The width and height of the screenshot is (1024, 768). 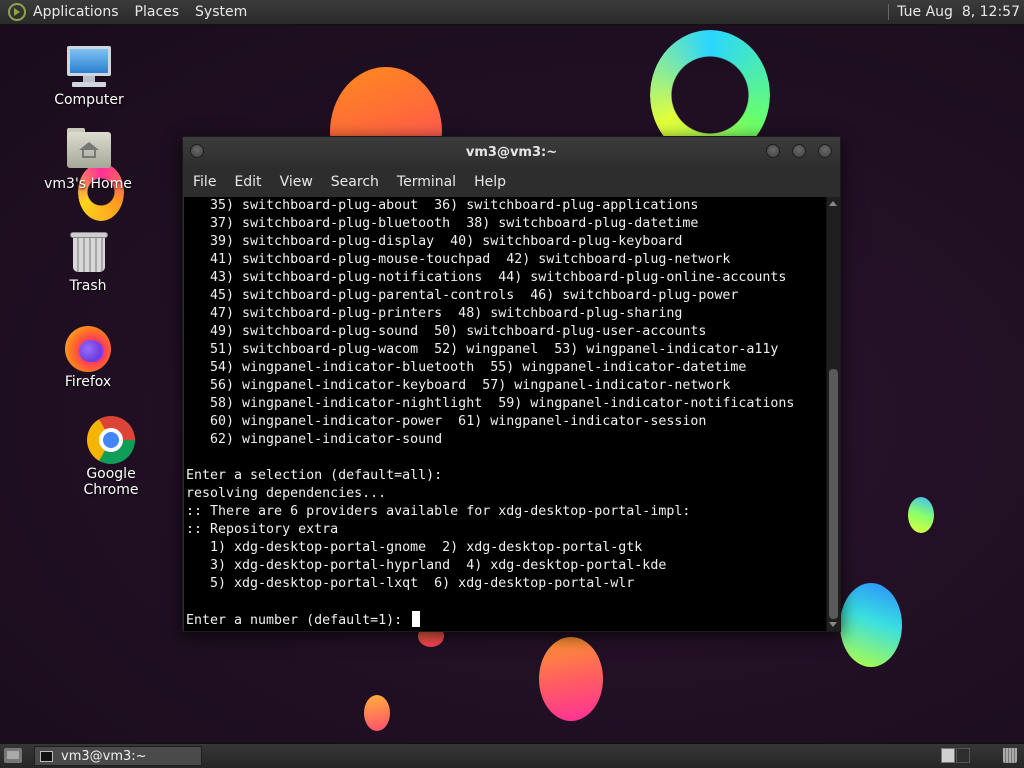 I want to click on desktop-icon-chrome: Google Chrome, so click(x=111, y=457).